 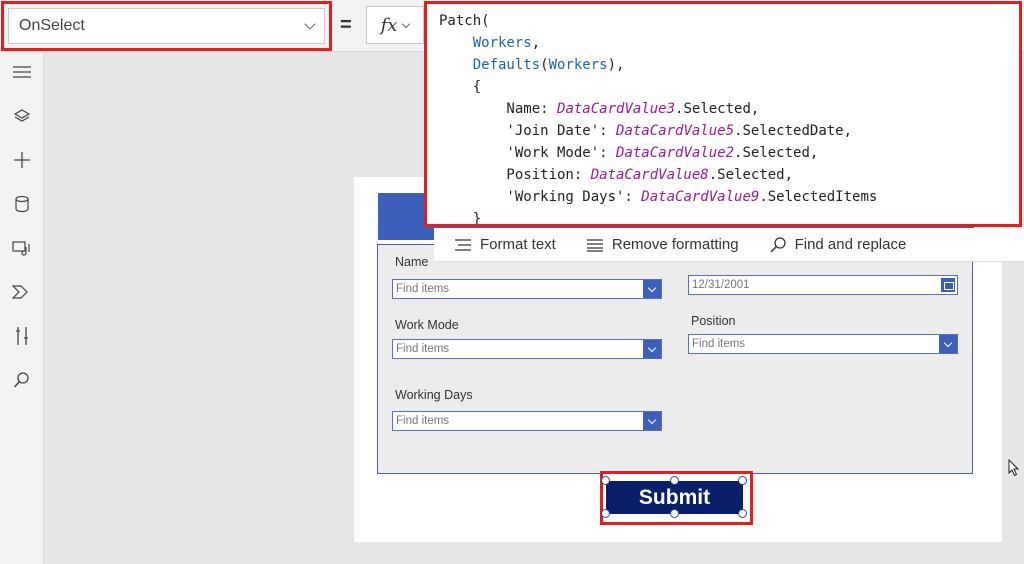 What do you see at coordinates (713, 321) in the screenshot?
I see `position-label: Position` at bounding box center [713, 321].